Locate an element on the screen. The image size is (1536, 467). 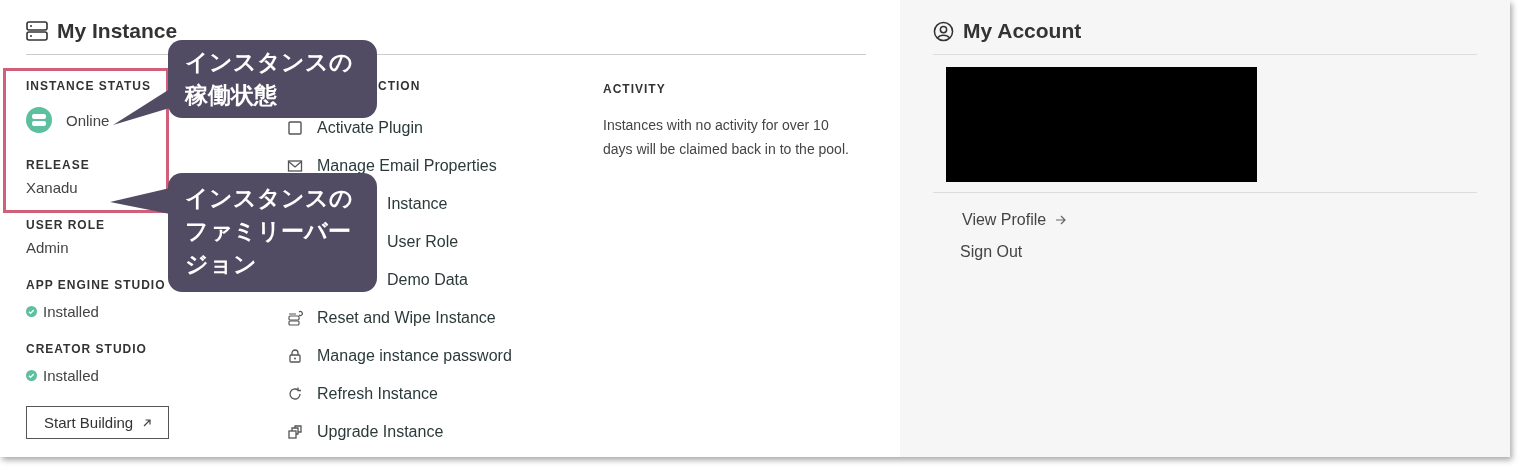
refresh-icon is located at coordinates (295, 394).